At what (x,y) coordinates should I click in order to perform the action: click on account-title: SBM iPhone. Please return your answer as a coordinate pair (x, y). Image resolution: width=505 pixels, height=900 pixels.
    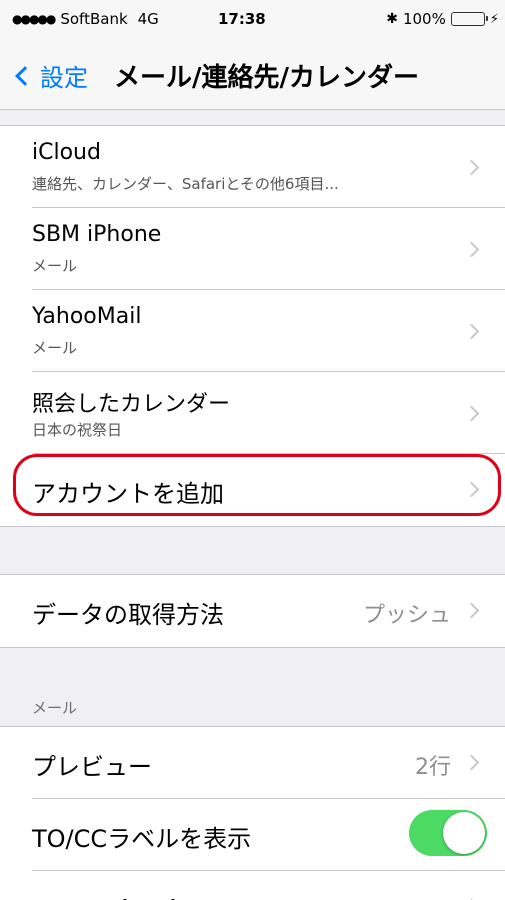
    Looking at the image, I should click on (97, 234).